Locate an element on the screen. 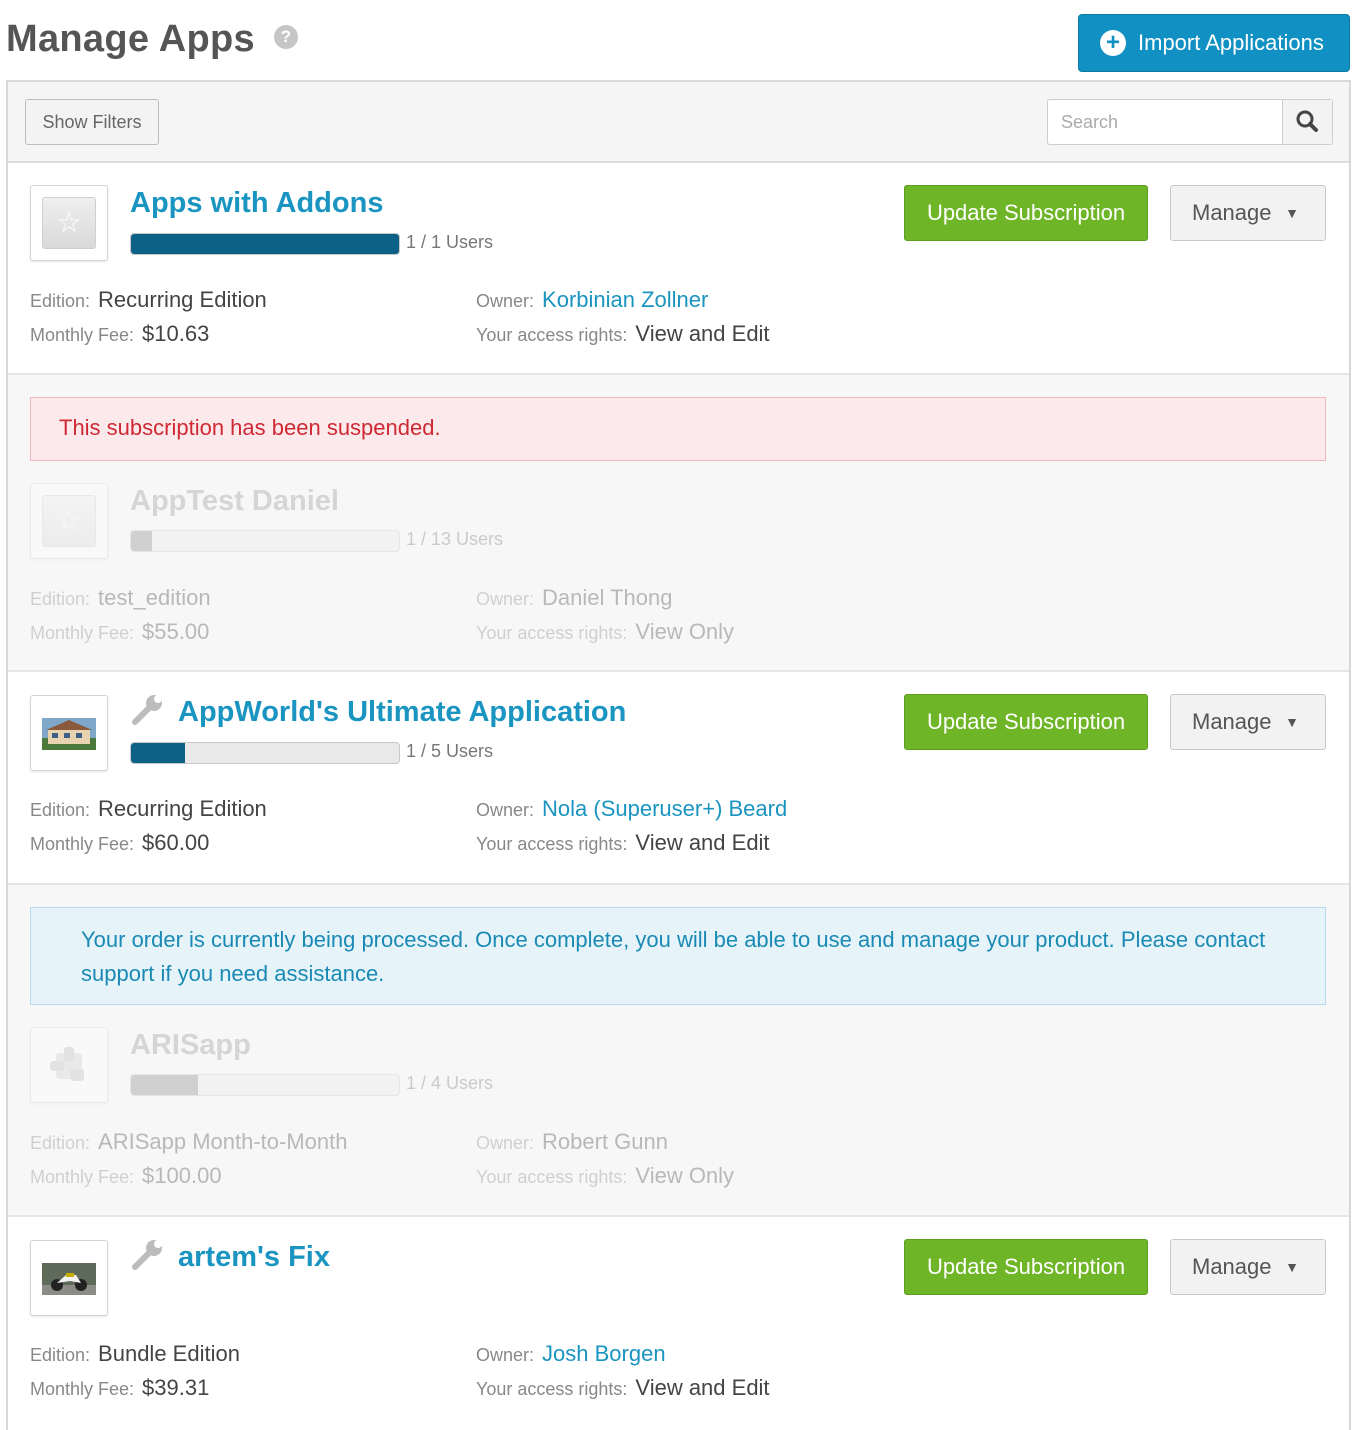 The image size is (1356, 1430). fee-row: Monthly Fee: $60.00 is located at coordinates (119, 843).